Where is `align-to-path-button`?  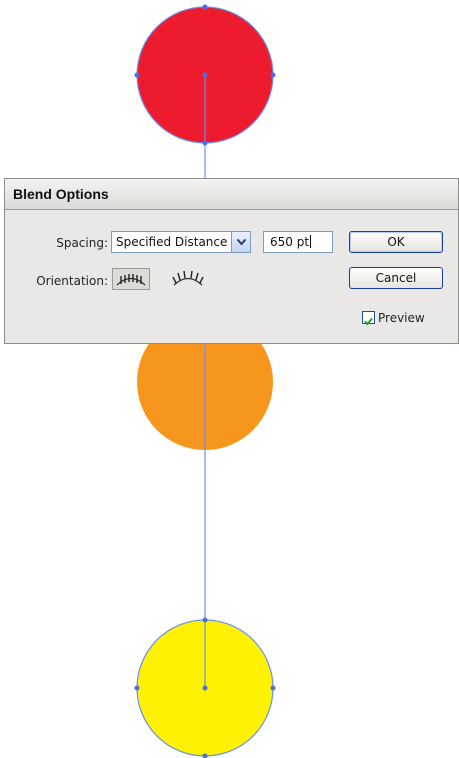
align-to-path-button is located at coordinates (188, 279).